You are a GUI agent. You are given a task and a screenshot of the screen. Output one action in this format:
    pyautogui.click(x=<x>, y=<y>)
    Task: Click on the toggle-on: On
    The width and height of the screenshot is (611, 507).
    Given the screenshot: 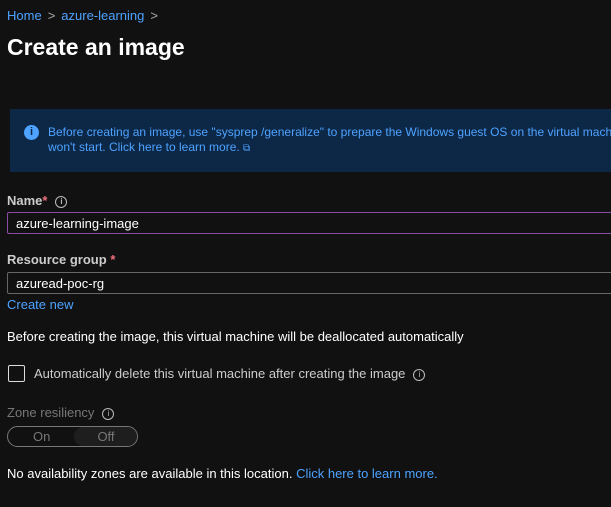 What is the action you would take?
    pyautogui.click(x=41, y=436)
    